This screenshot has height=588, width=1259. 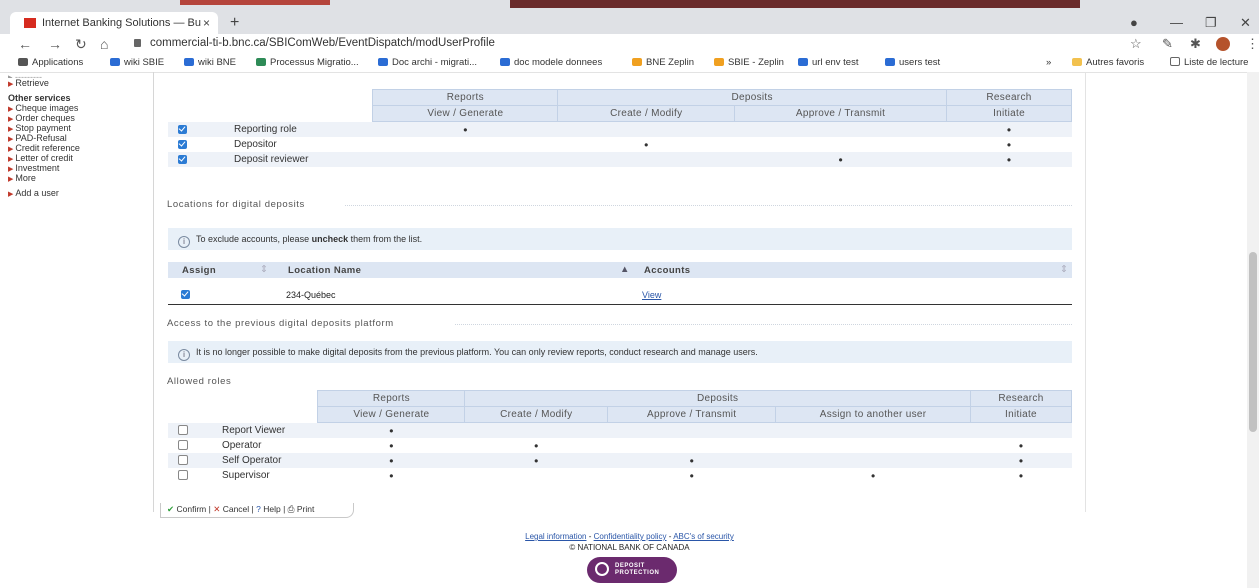 What do you see at coordinates (47, 108) in the screenshot?
I see `sidebar-item-label: Cheque images` at bounding box center [47, 108].